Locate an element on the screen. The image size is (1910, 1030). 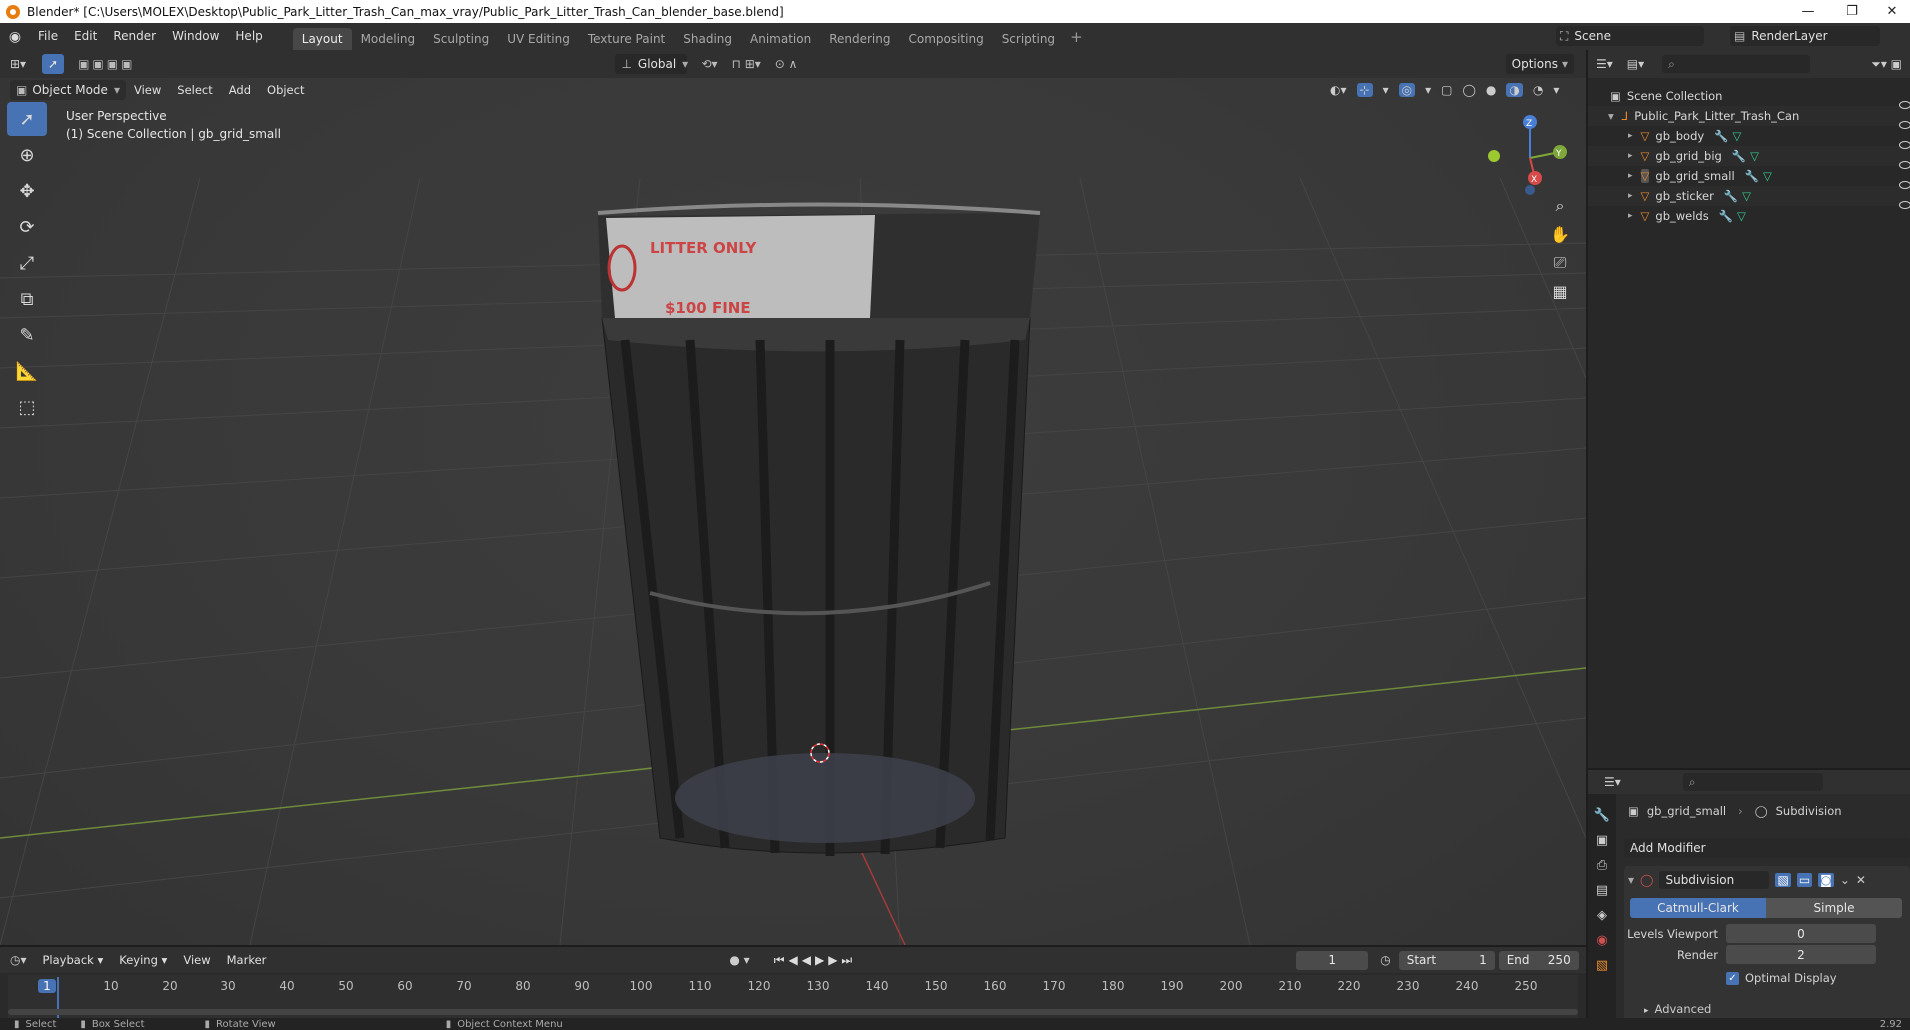
shading-solid-icon: ● is located at coordinates (1491, 90).